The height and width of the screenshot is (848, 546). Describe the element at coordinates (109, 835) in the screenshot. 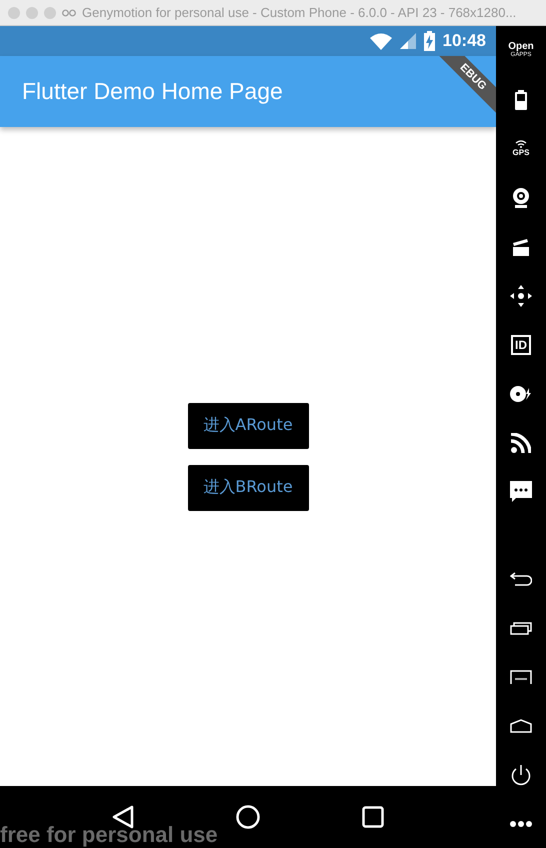

I see `overlay-text: free for personal use` at that location.